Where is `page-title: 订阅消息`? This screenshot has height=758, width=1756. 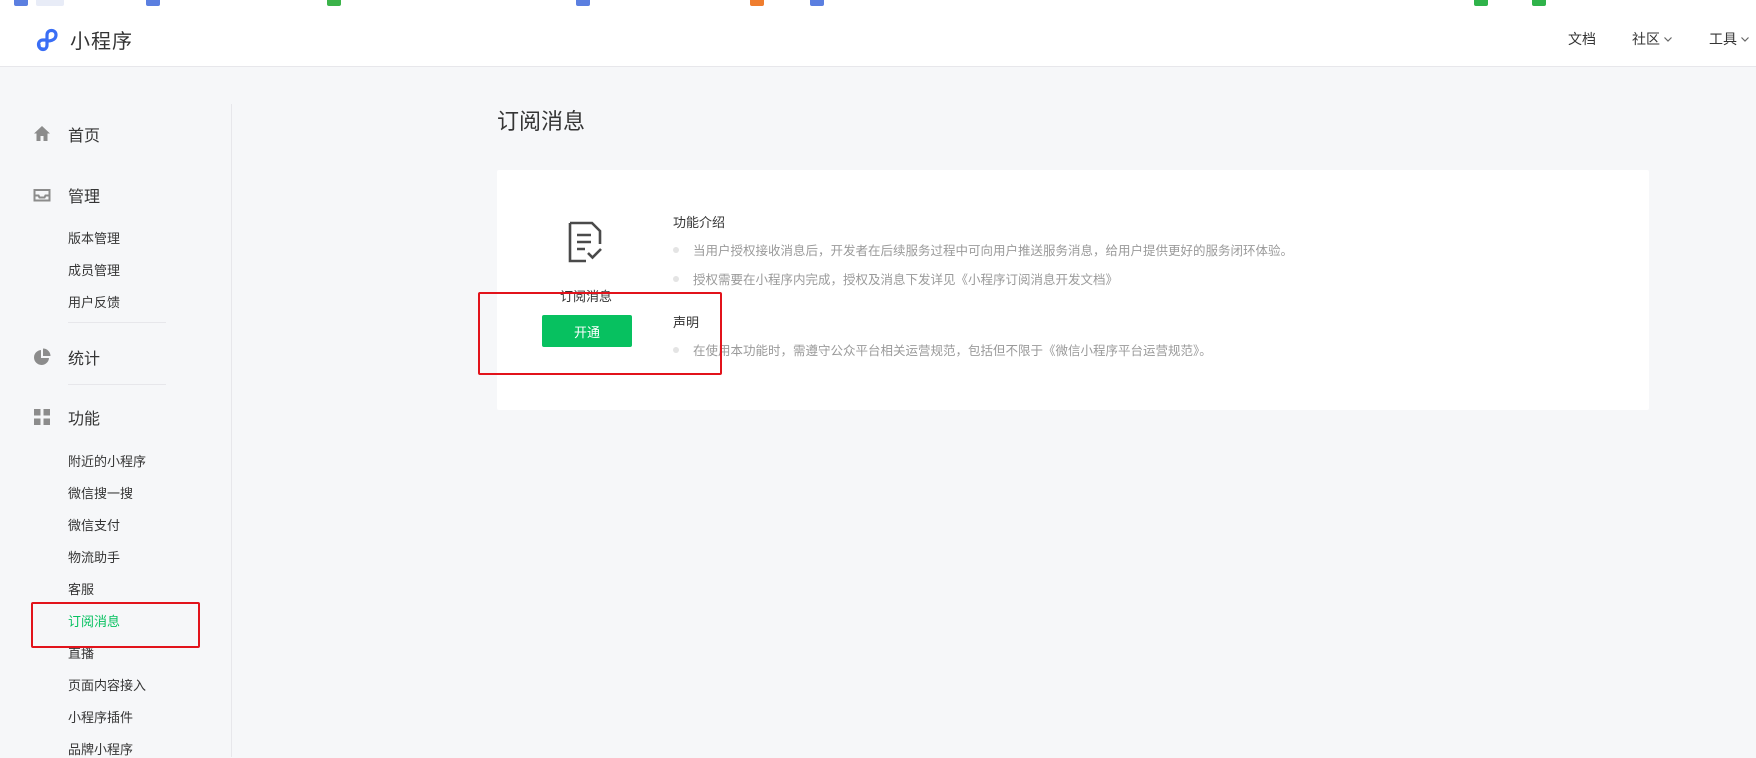 page-title: 订阅消息 is located at coordinates (541, 122).